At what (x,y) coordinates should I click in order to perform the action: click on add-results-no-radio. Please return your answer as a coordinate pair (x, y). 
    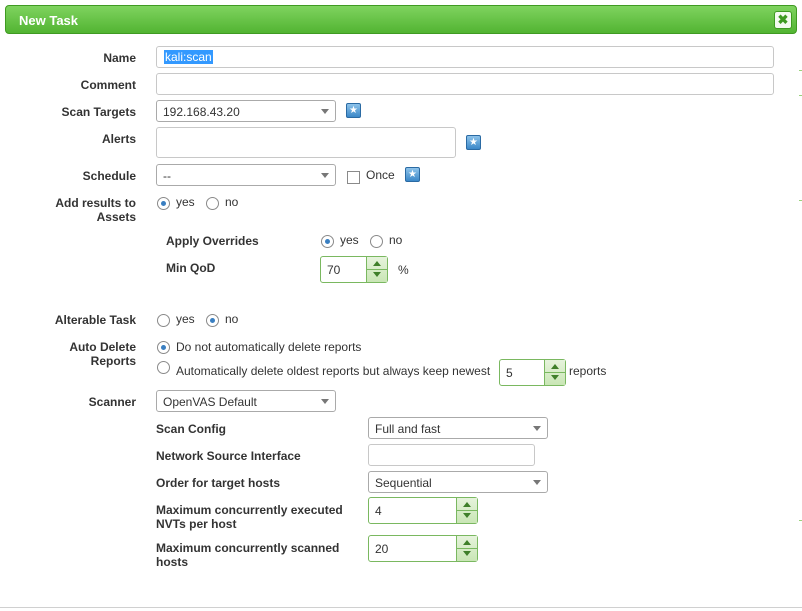
    Looking at the image, I should click on (212, 203).